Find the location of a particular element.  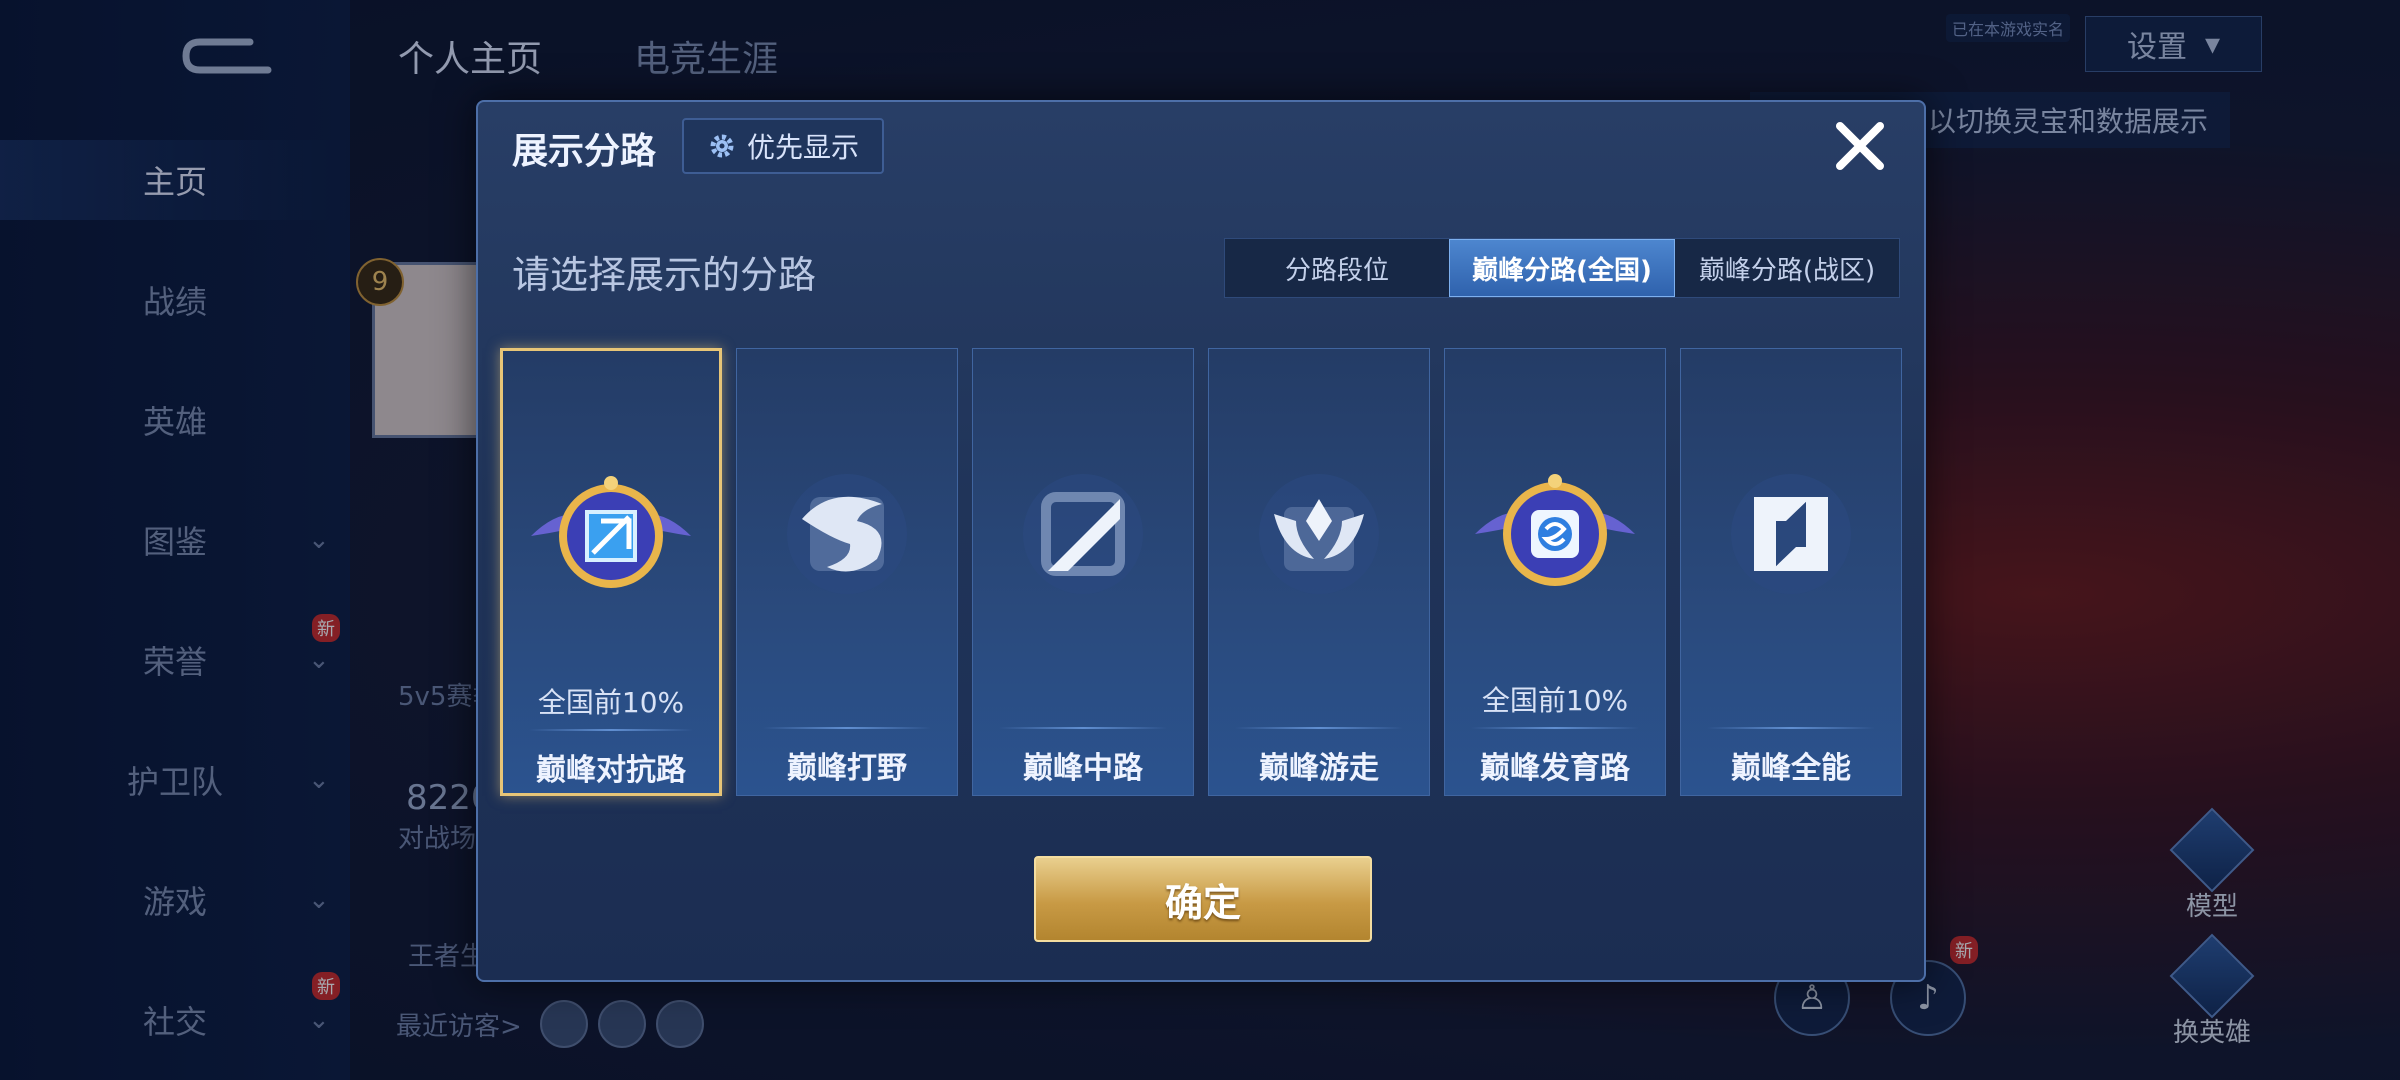

modal-title: 展示分路 is located at coordinates (584, 151).